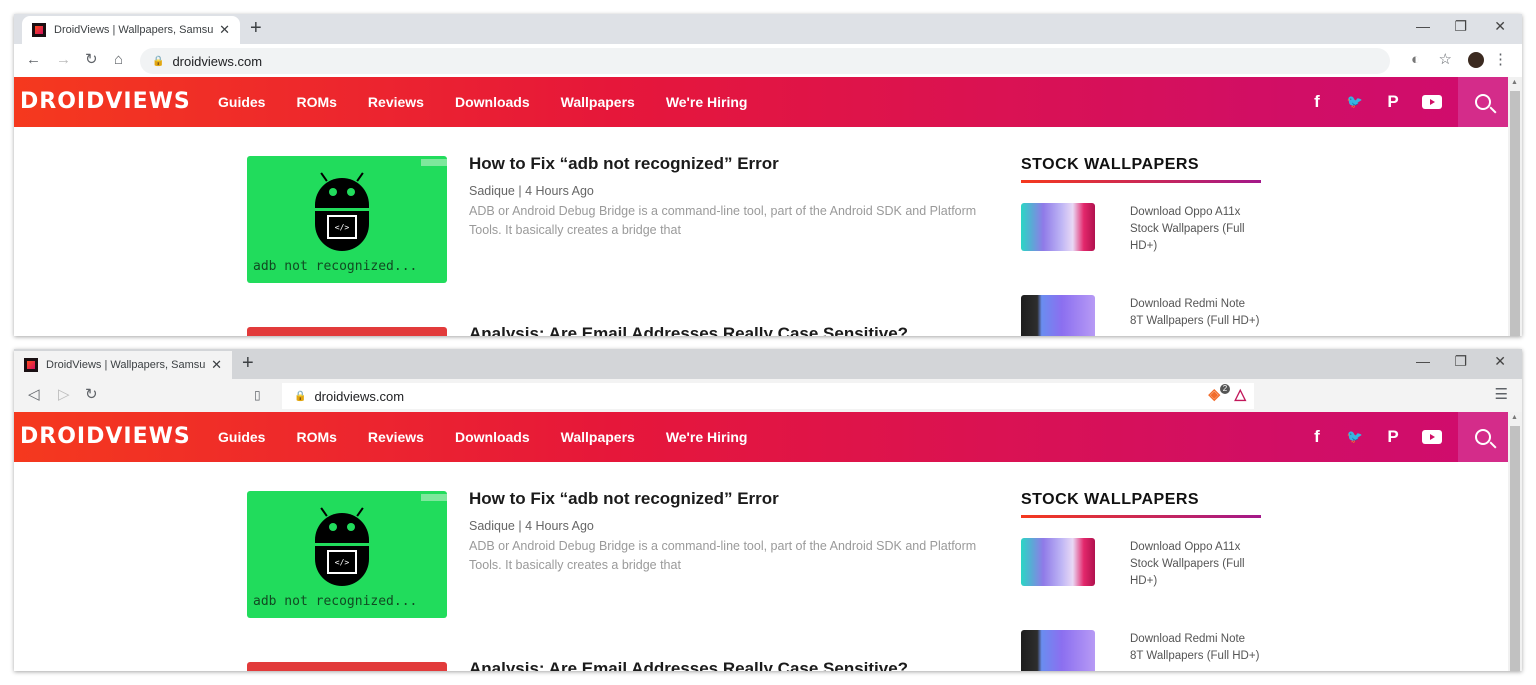 The width and height of the screenshot is (1536, 685). What do you see at coordinates (1365, 102) in the screenshot?
I see `social-links: f 🐦 P` at bounding box center [1365, 102].